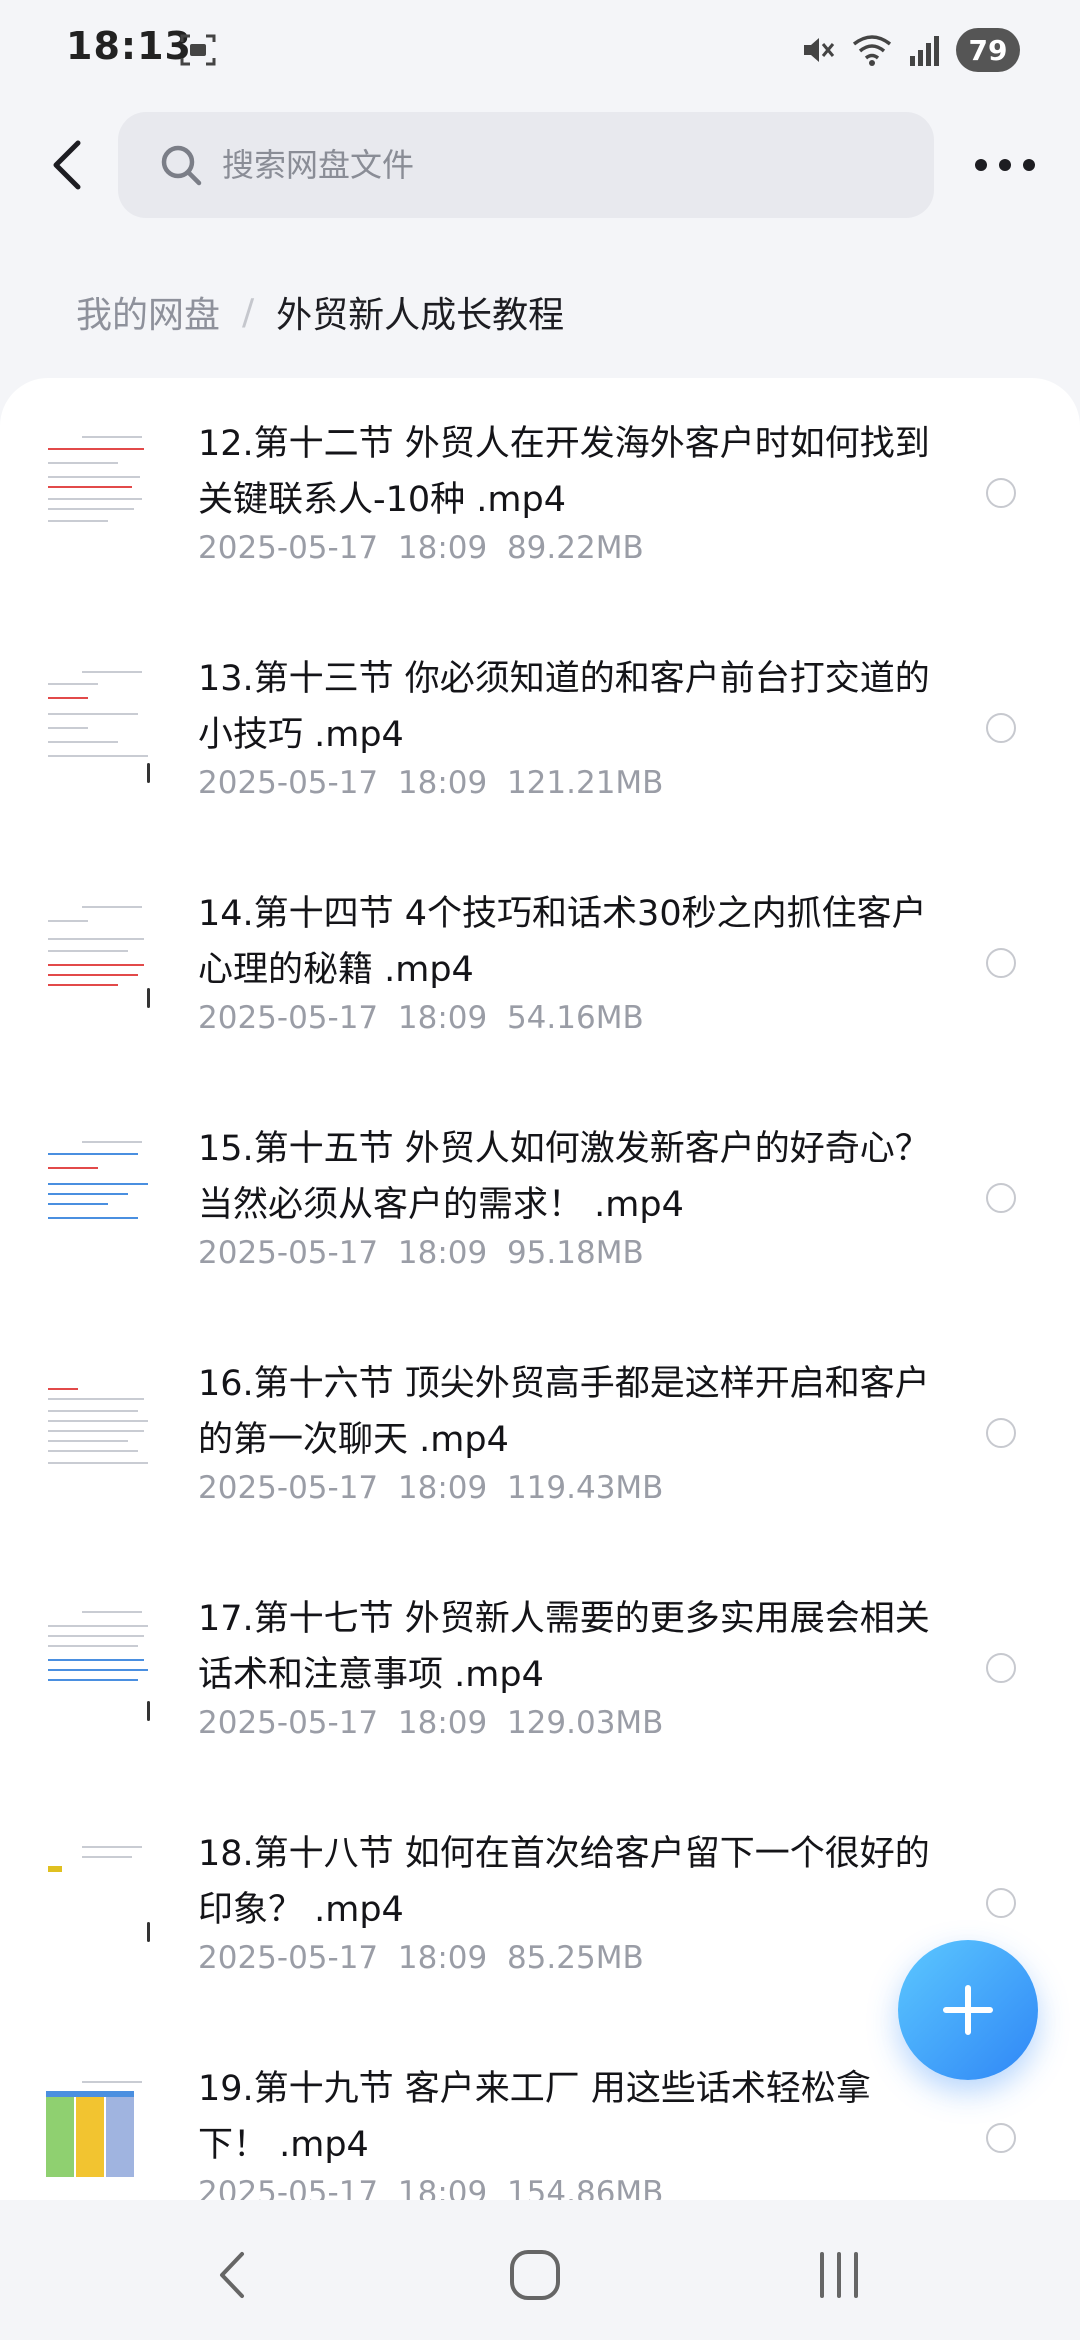 This screenshot has width=1080, height=2340. What do you see at coordinates (575, 548) in the screenshot?
I see `file-size: 89.22MB` at bounding box center [575, 548].